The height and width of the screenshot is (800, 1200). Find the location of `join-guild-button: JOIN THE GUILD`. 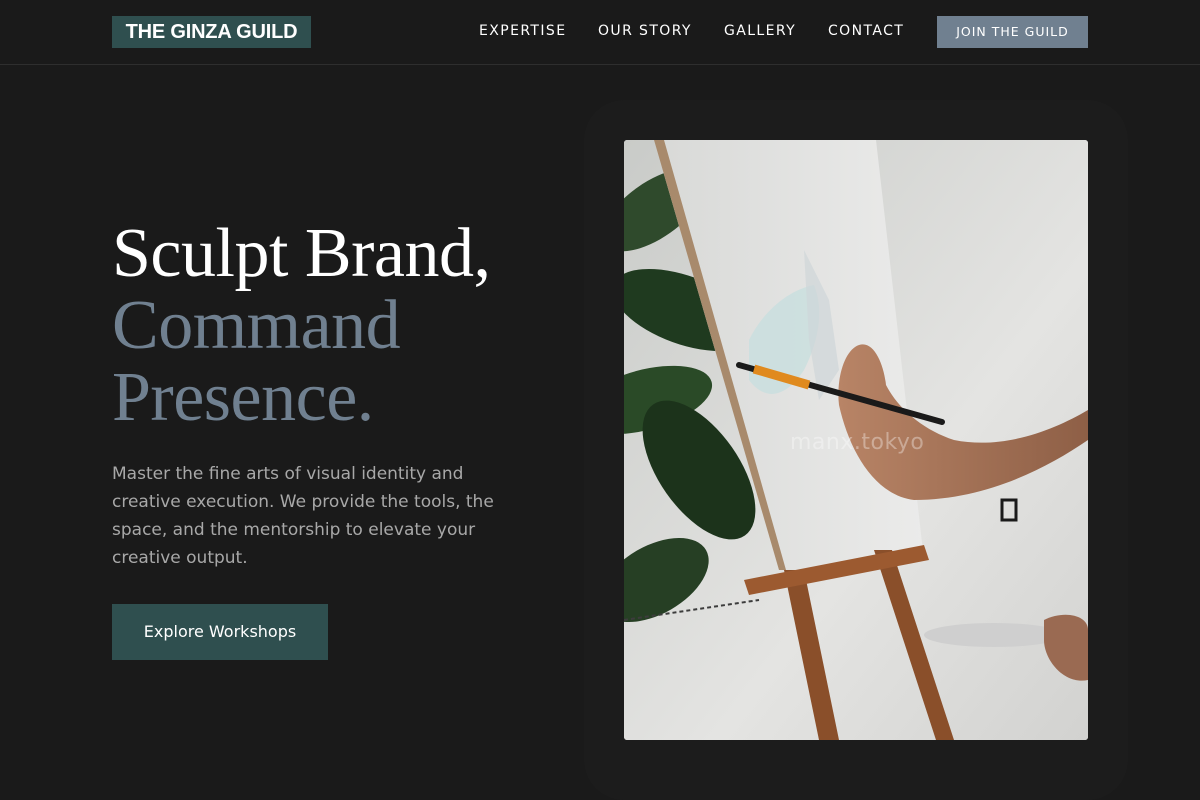

join-guild-button: JOIN THE GUILD is located at coordinates (1012, 32).